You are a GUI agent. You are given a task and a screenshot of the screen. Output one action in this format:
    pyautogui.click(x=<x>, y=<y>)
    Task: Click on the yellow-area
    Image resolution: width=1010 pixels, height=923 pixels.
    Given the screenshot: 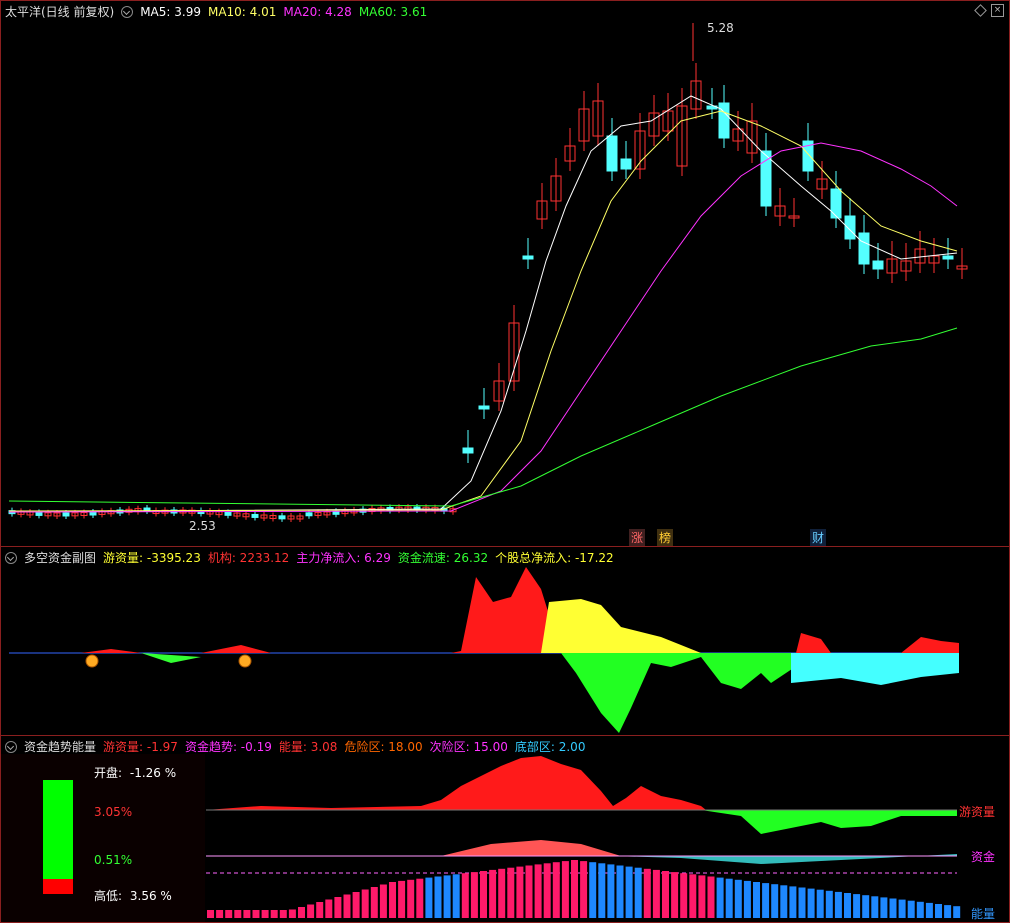 What is the action you would take?
    pyautogui.click(x=621, y=626)
    